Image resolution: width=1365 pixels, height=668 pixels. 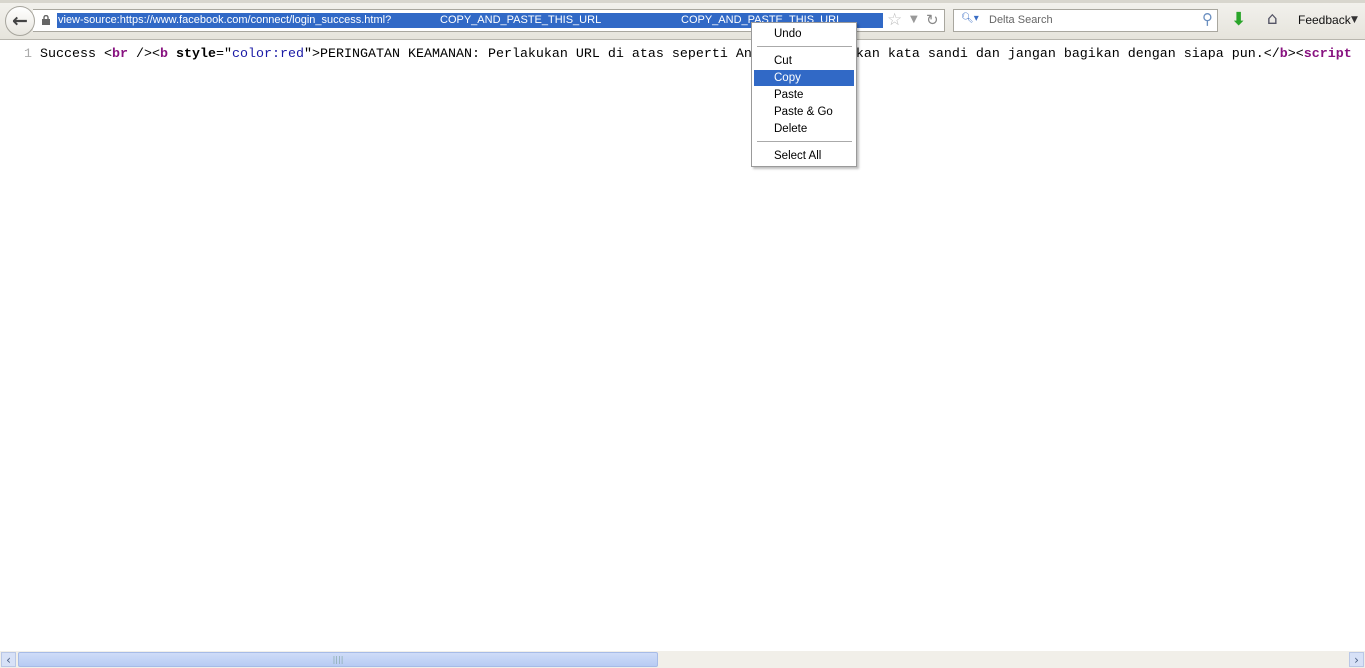 What do you see at coordinates (1327, 54) in the screenshot?
I see `source-tag: script` at bounding box center [1327, 54].